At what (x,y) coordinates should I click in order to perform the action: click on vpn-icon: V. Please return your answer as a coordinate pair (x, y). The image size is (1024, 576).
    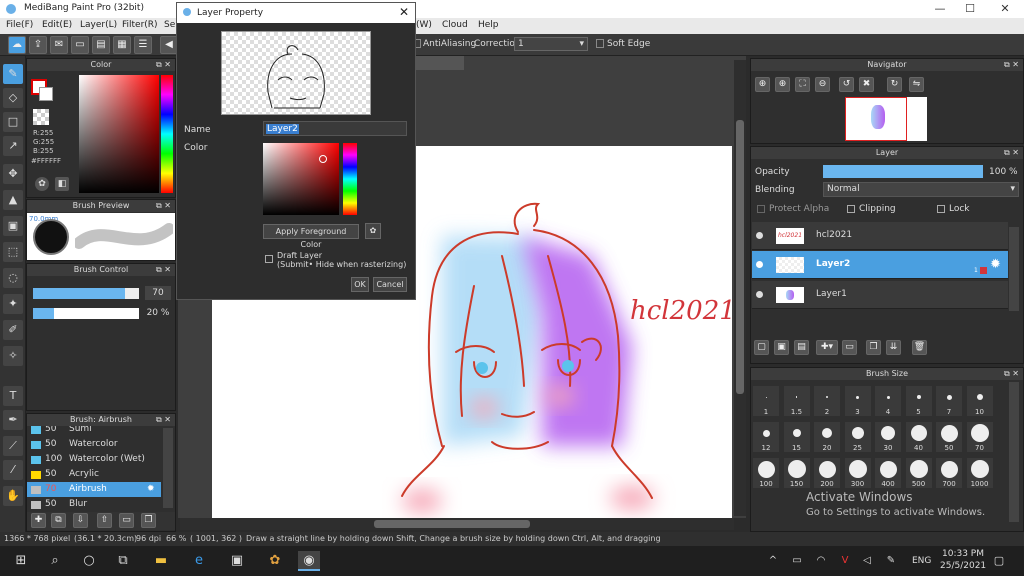
    Looking at the image, I should click on (845, 561).